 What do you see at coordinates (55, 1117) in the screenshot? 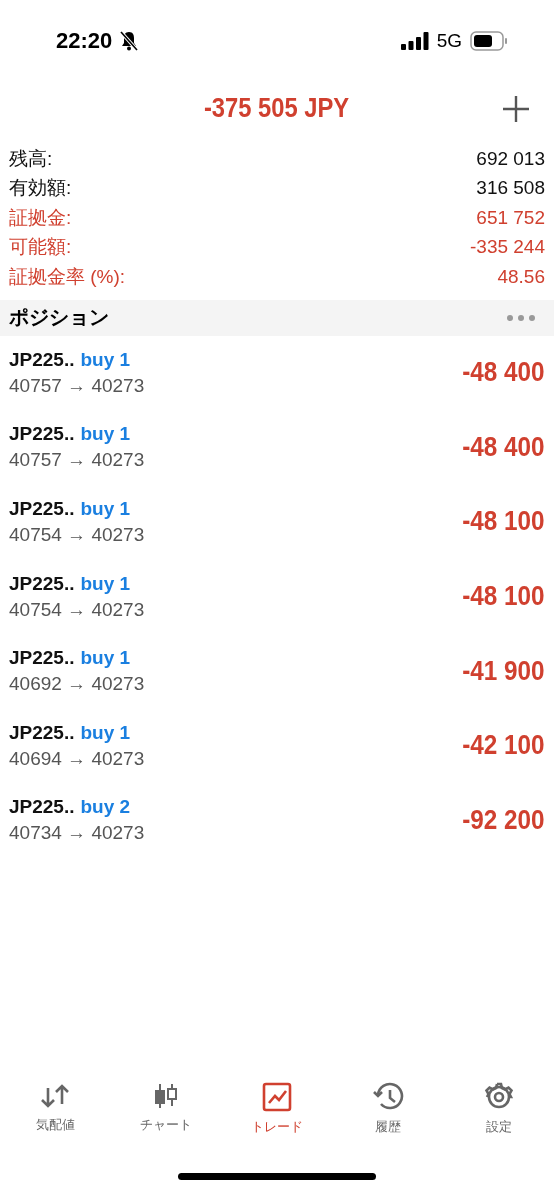
I see `tab-item: 気配値` at bounding box center [55, 1117].